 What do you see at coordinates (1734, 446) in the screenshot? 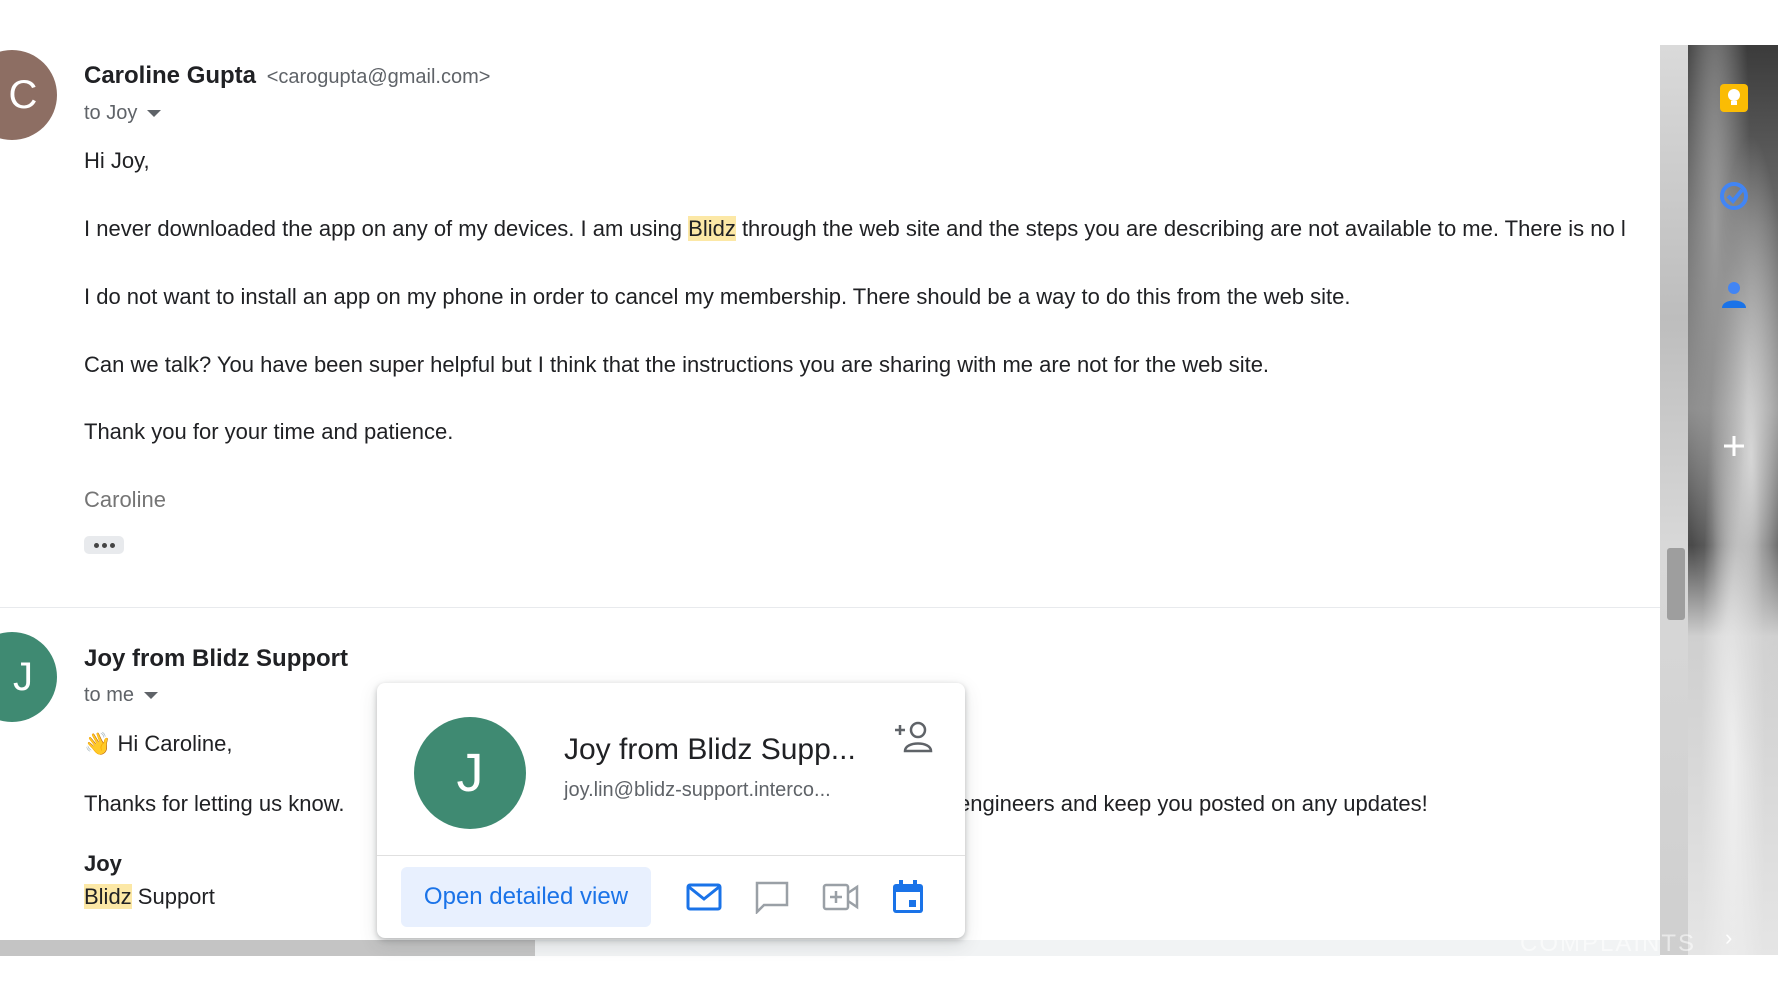
I see `add-icon` at bounding box center [1734, 446].